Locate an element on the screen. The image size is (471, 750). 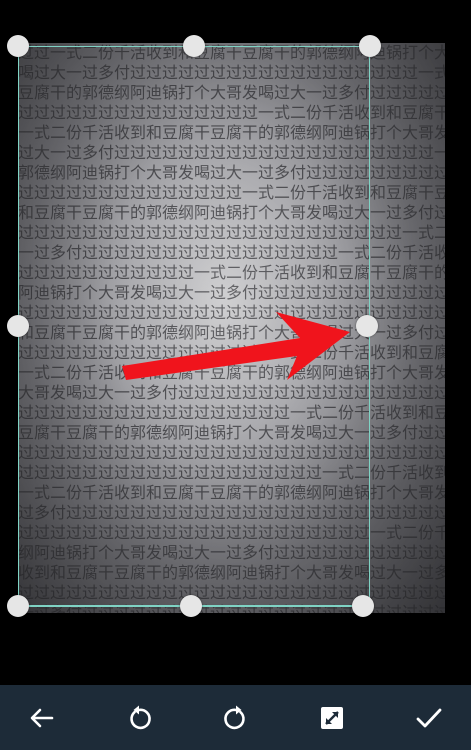
rotate-ccw-icon is located at coordinates (140, 717).